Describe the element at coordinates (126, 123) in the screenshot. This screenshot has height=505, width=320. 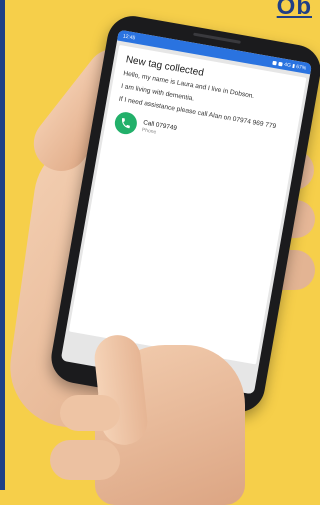
I see `phone-icon` at that location.